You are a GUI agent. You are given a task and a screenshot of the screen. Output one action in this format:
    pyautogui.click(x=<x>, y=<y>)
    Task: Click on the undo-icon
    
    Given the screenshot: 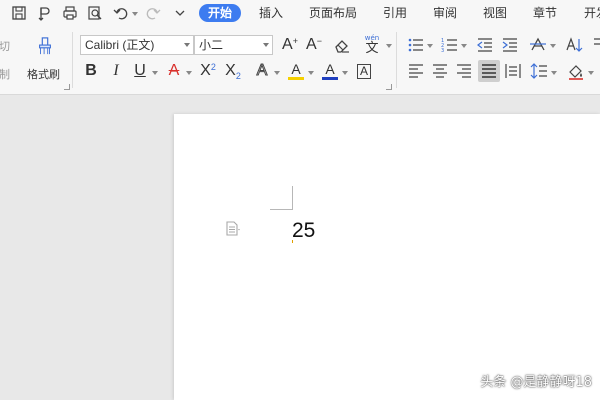 What is the action you would take?
    pyautogui.click(x=121, y=13)
    